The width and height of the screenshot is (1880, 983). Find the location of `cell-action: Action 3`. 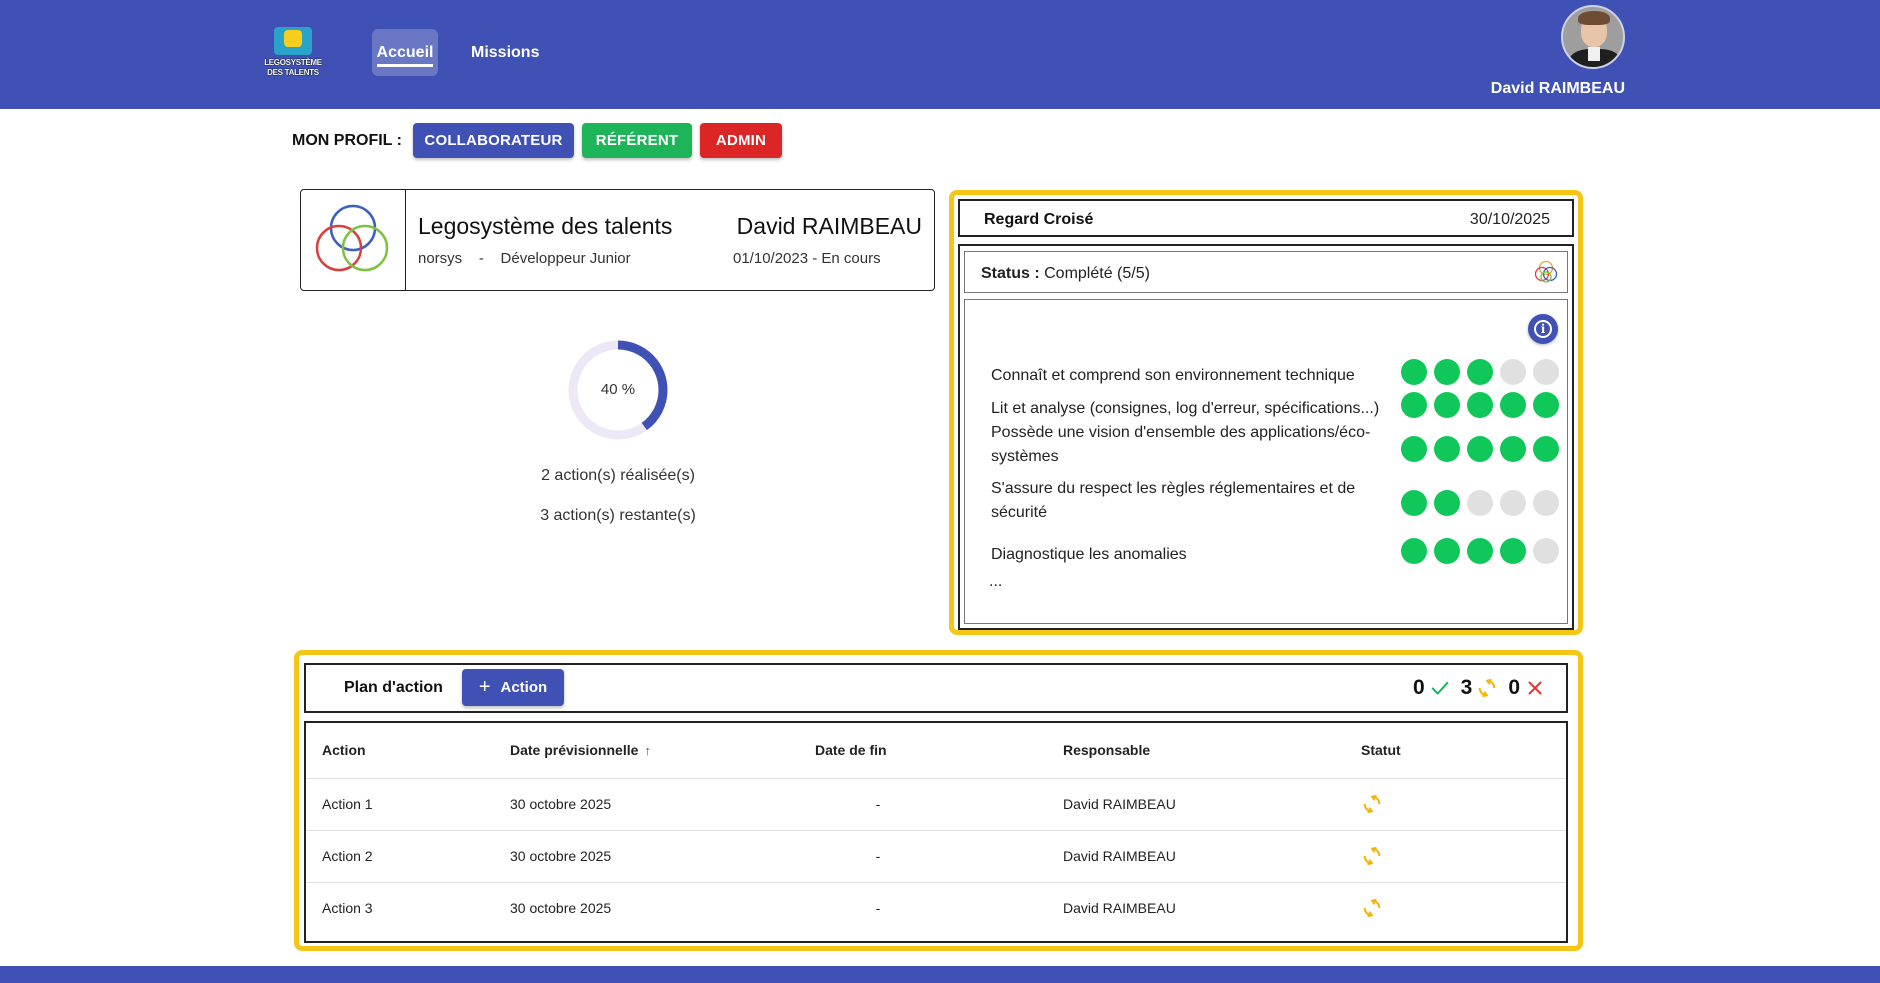

cell-action: Action 3 is located at coordinates (347, 908).